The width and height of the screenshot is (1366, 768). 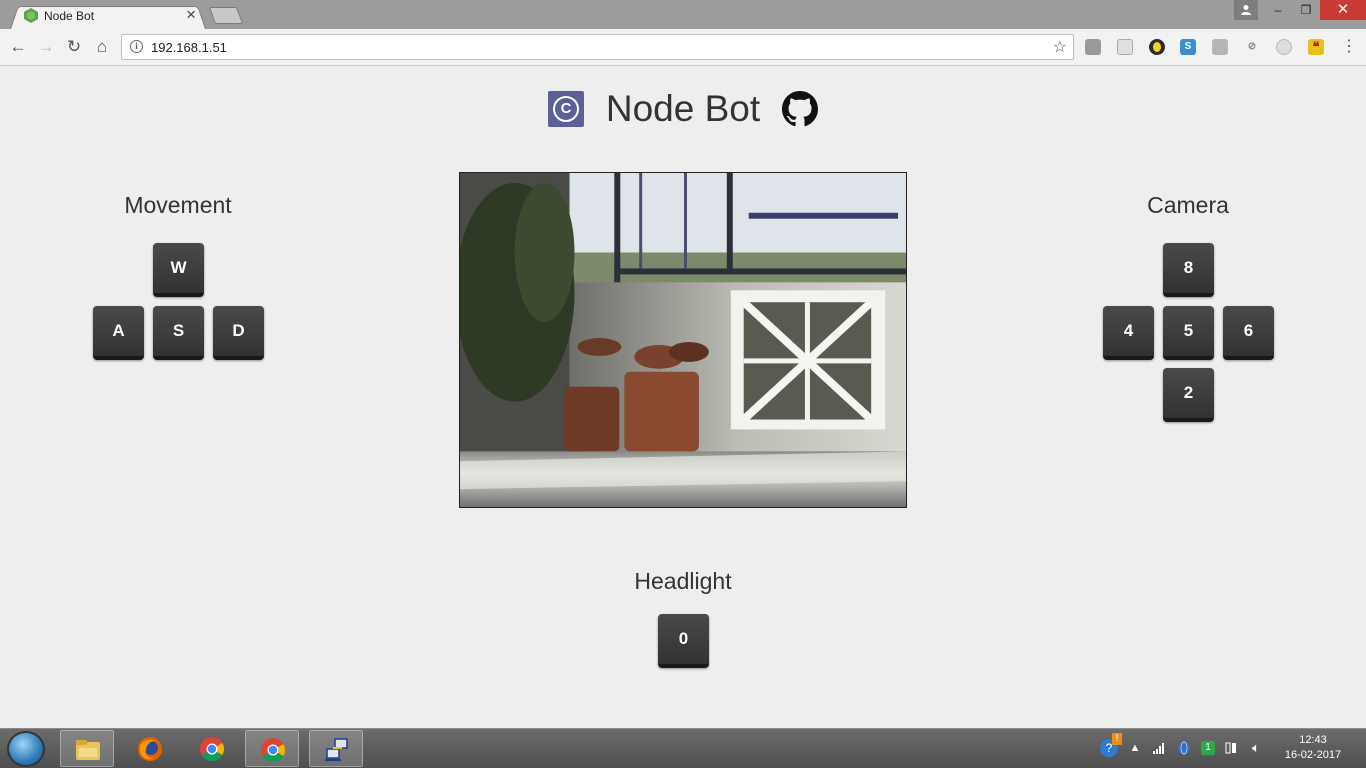 I want to click on tab-title: Node Bot, so click(x=69, y=16).